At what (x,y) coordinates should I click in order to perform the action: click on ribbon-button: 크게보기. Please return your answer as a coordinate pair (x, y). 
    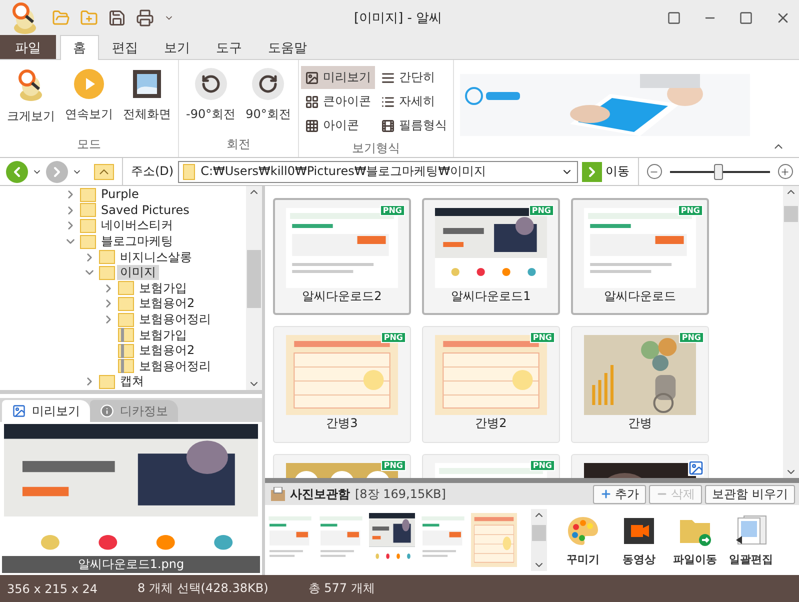
    Looking at the image, I should click on (31, 98).